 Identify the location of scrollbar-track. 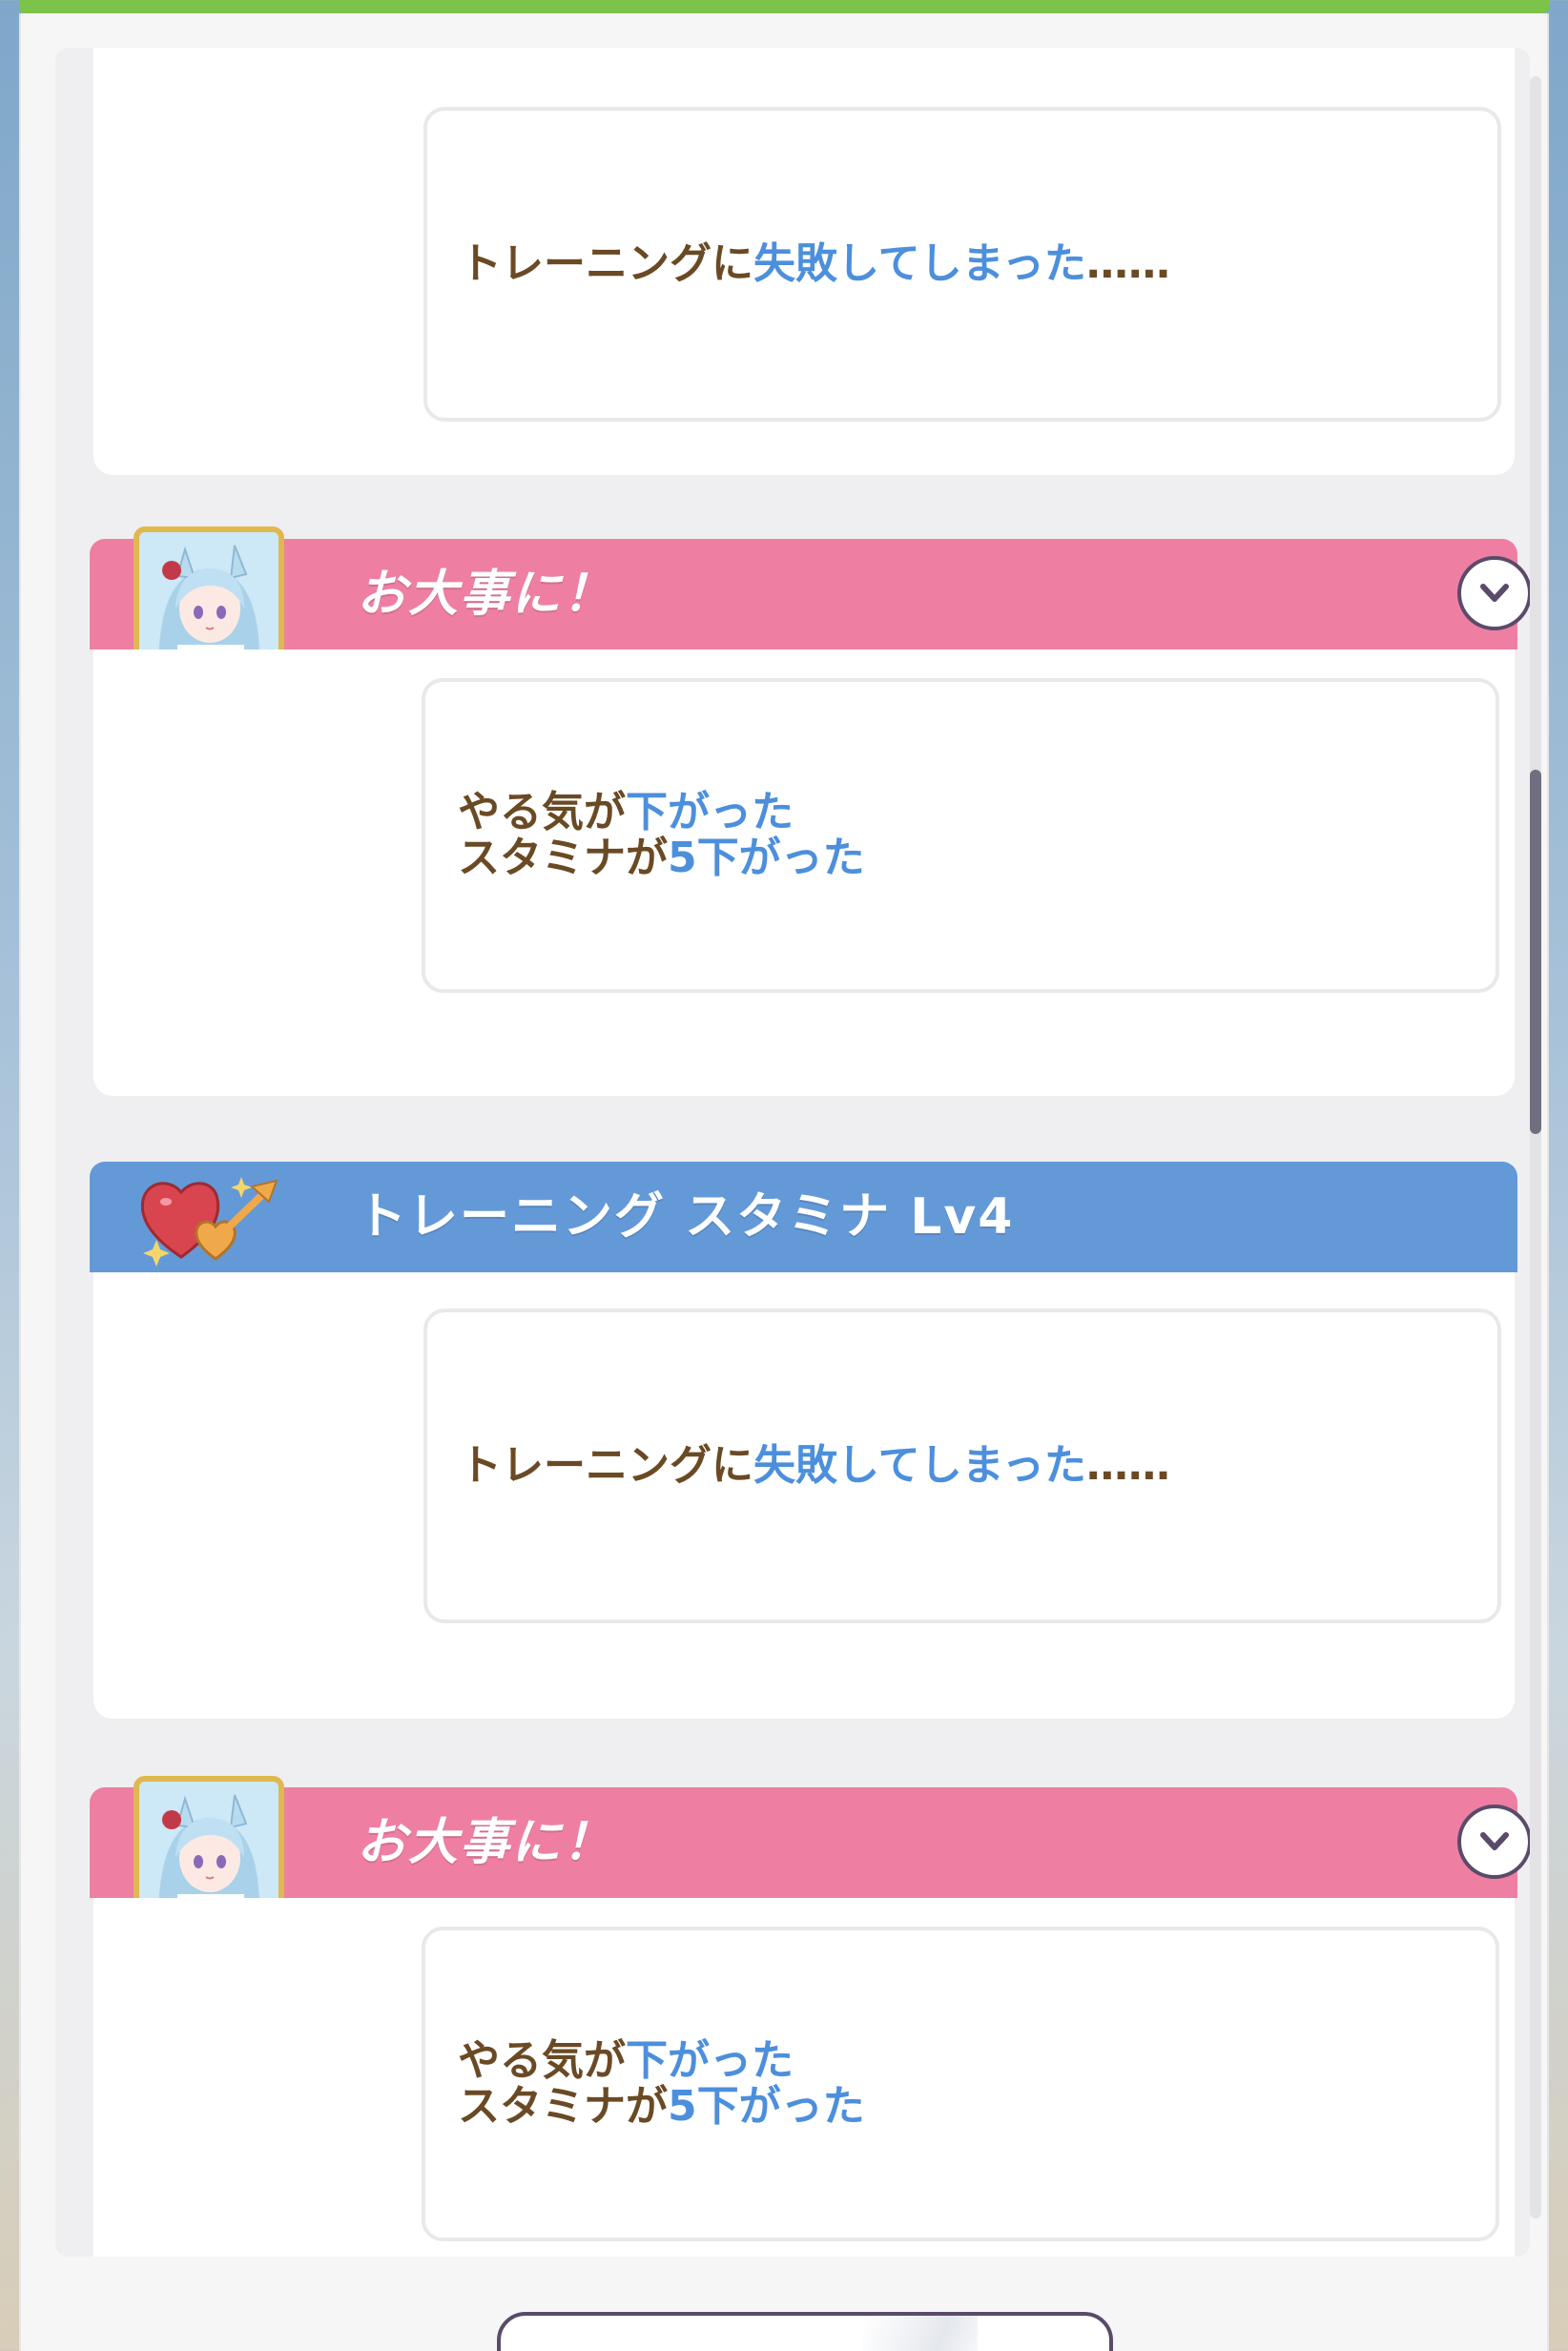
(1535, 1147).